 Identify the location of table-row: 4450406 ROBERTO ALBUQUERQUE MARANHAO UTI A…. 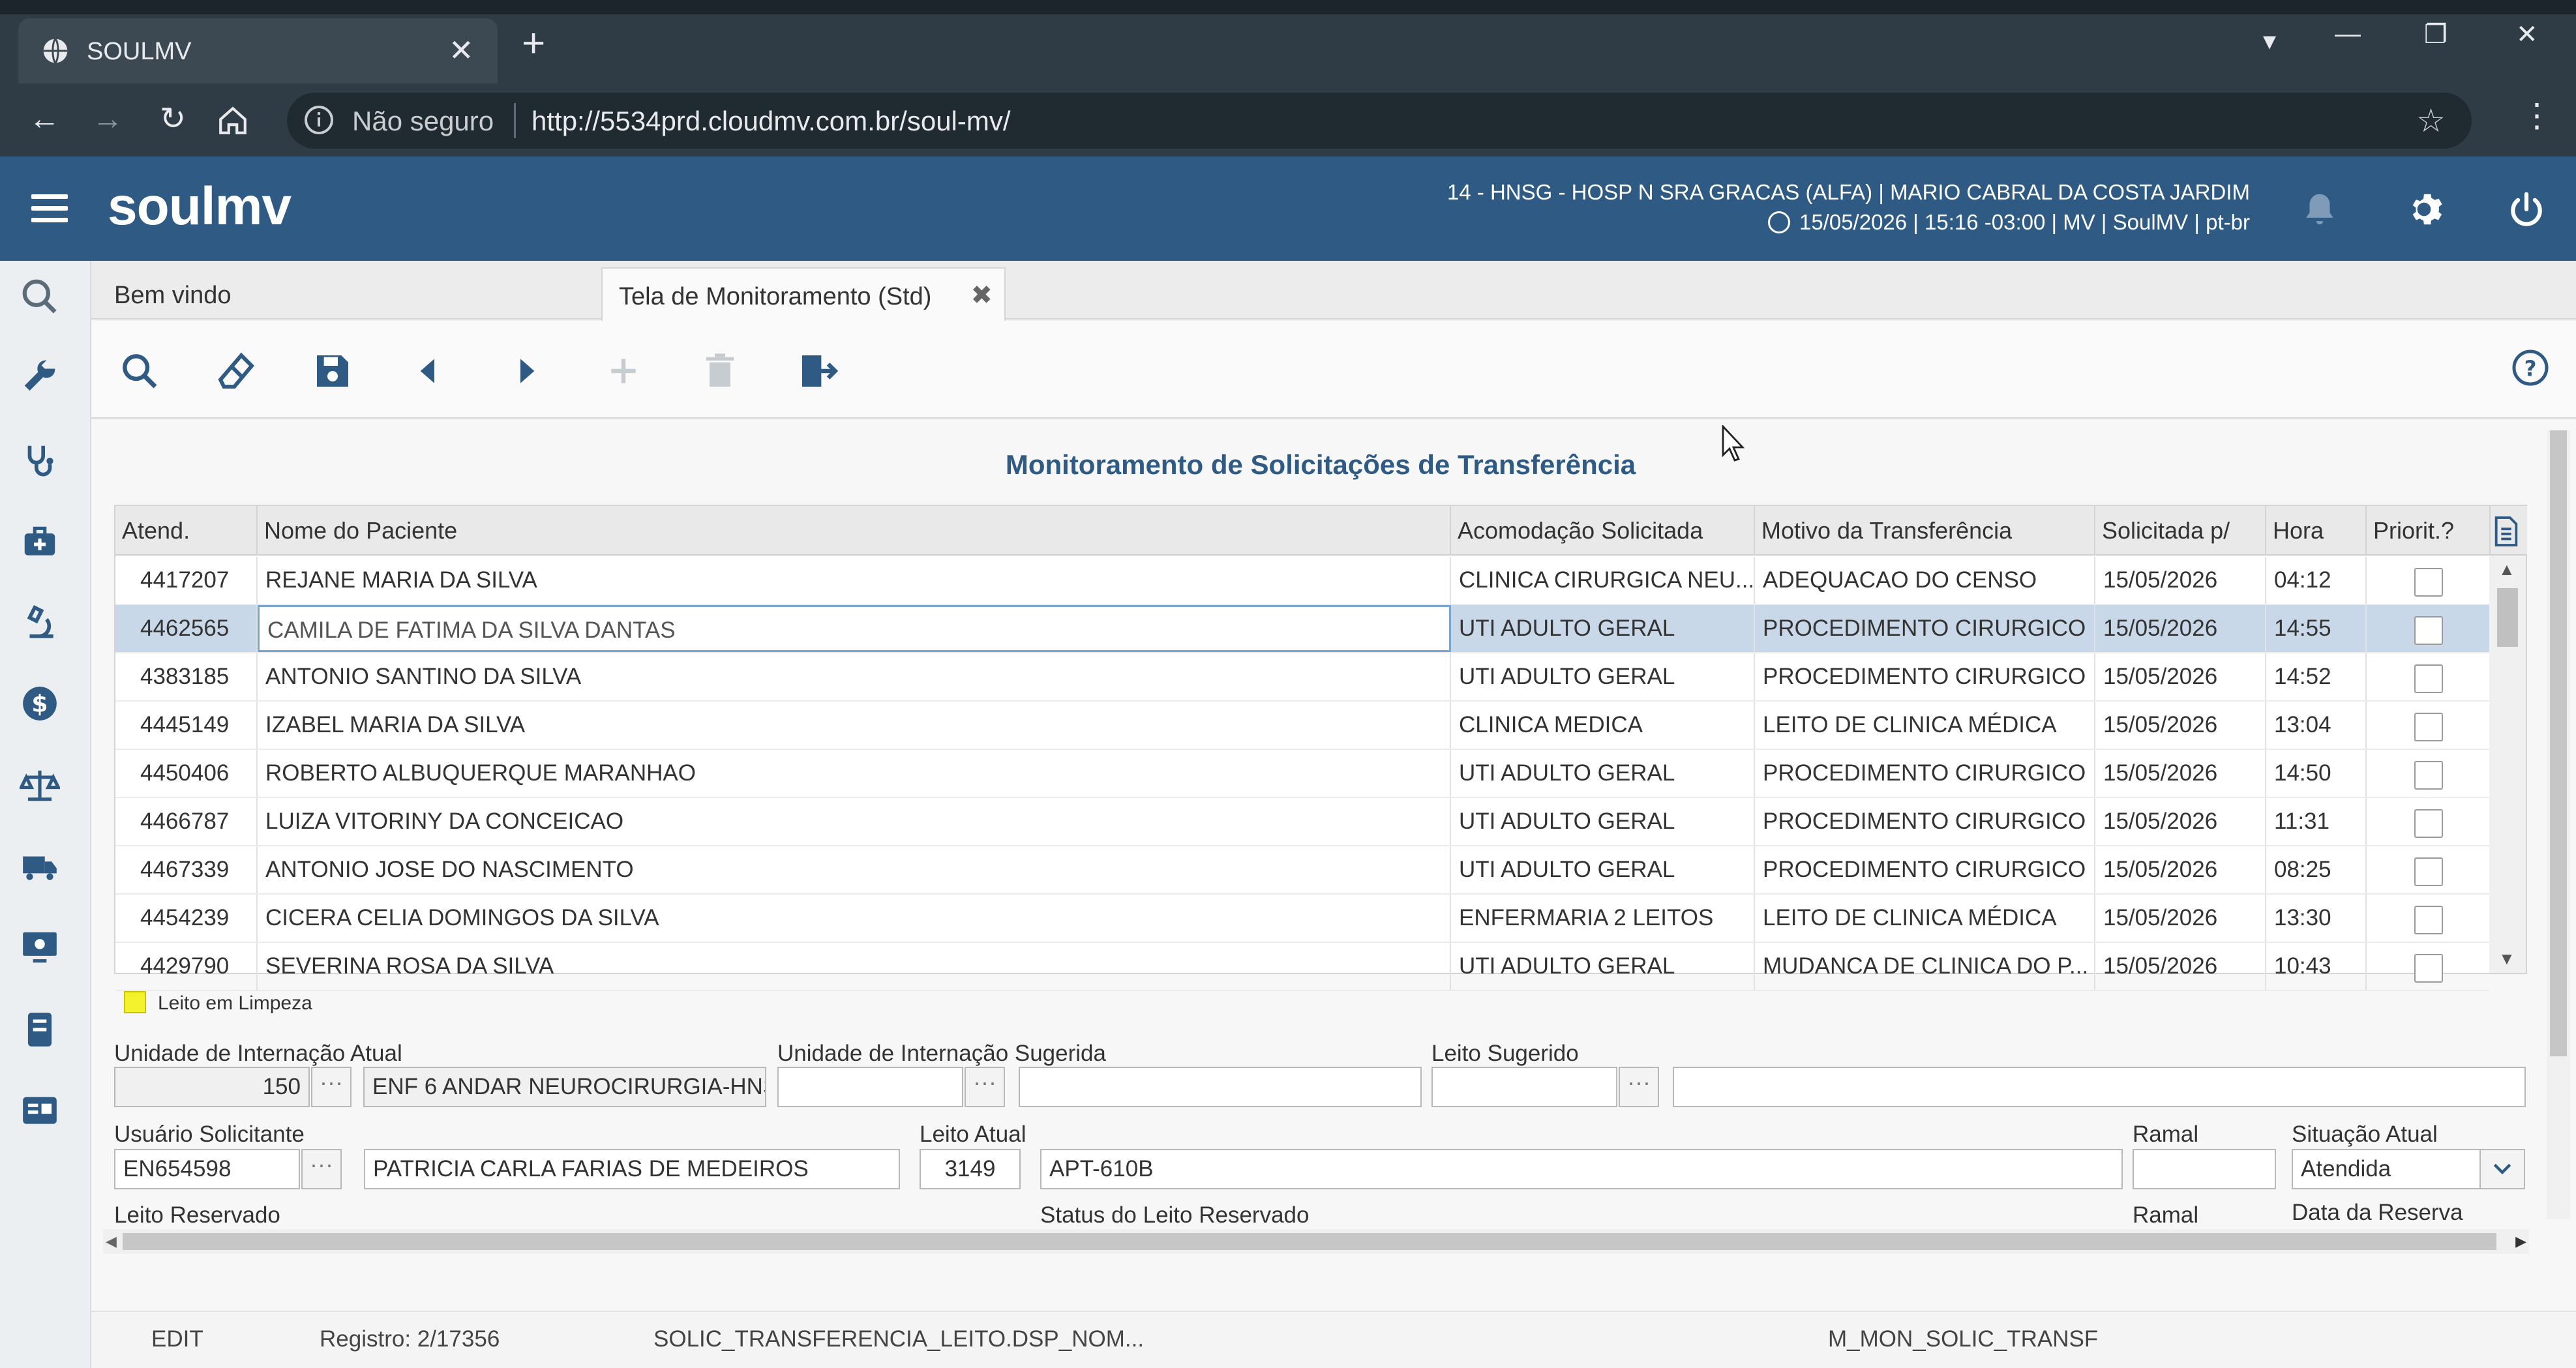
(1302, 774).